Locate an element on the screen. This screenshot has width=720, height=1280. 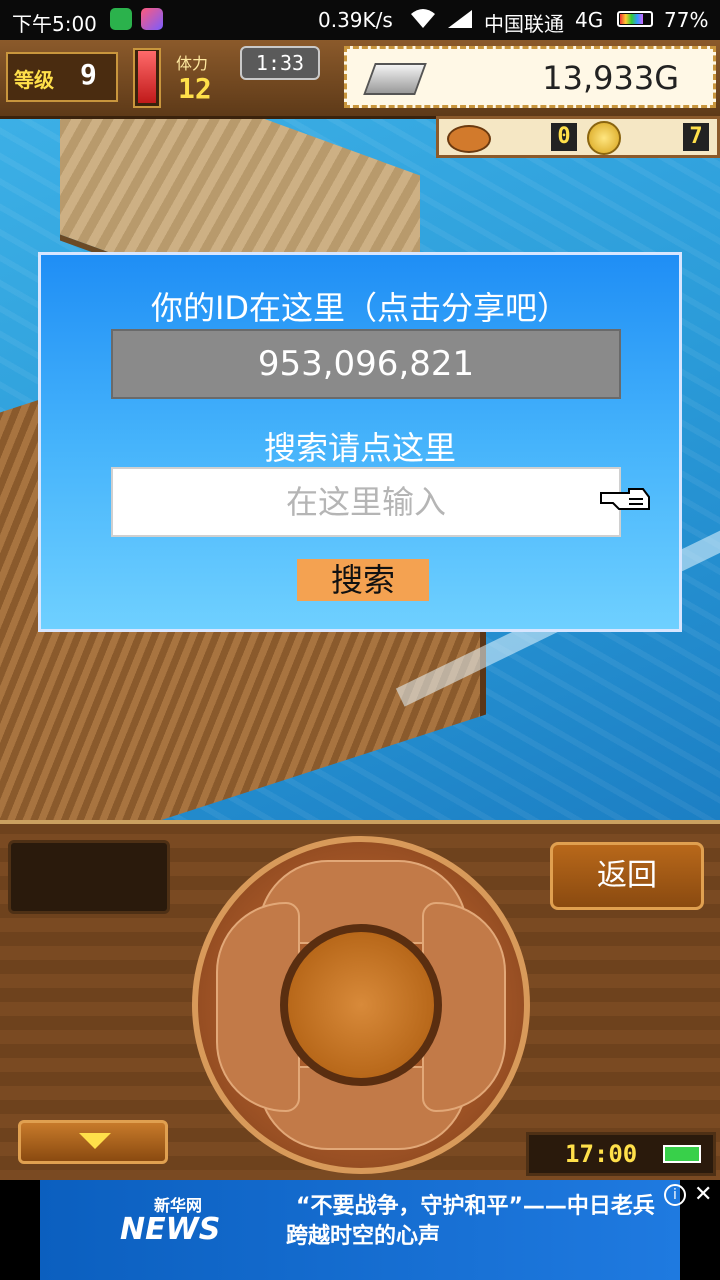
ad-content: 新华网 NEWS “不要战争，守护和平”——中日老兵 跨越时空的心声 i ✕ is located at coordinates (376, 1230).